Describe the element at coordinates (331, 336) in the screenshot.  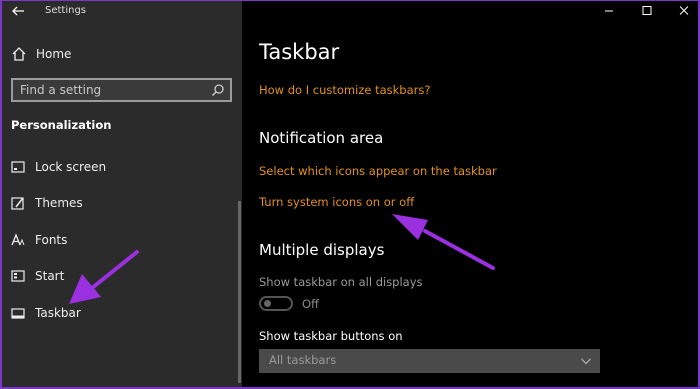
I see `taskbar-buttons-label: Show taskbar buttons on` at that location.